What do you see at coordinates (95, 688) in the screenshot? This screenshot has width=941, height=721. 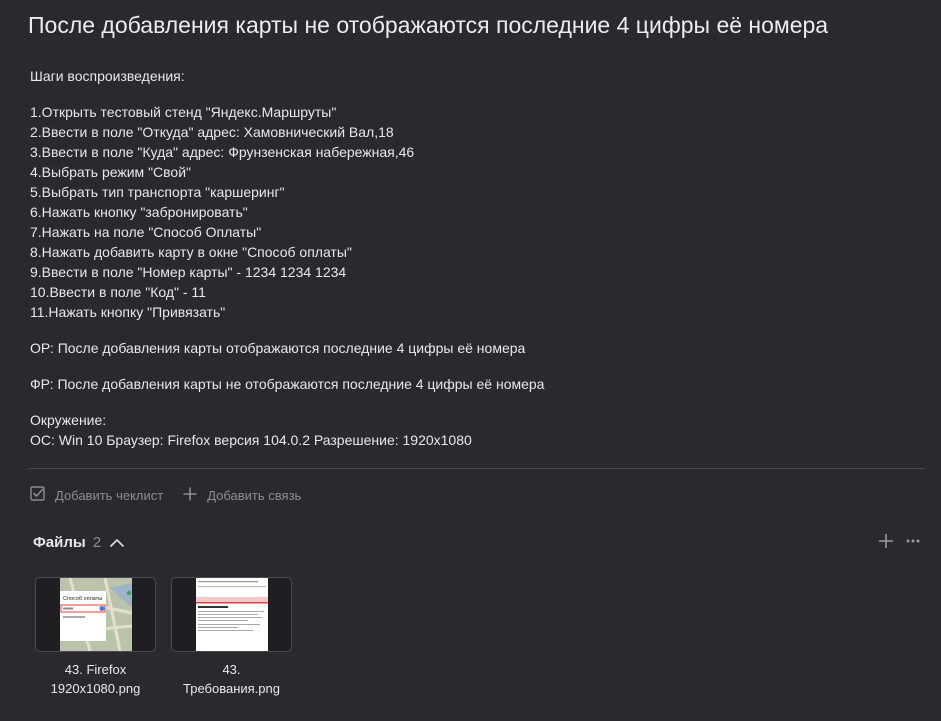 I see `file-name-line: 1920x1080.png` at bounding box center [95, 688].